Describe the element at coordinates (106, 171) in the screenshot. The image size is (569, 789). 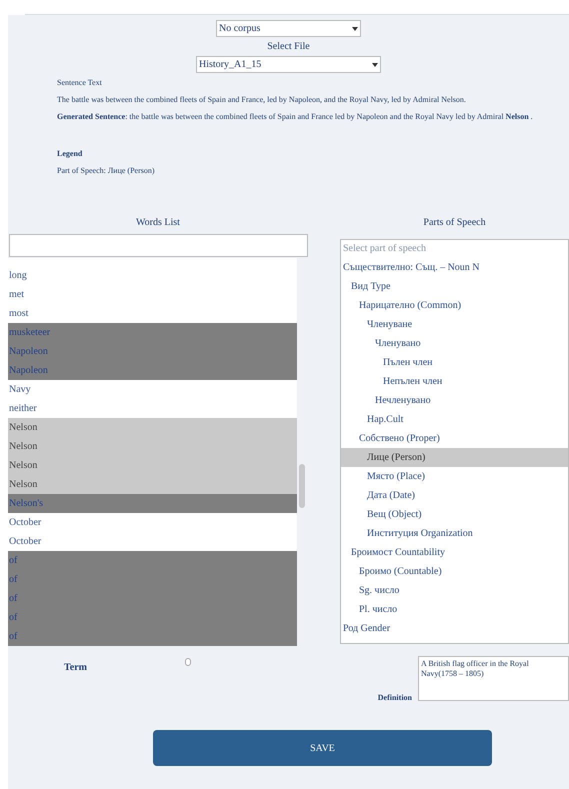
I see `legend-text: Part of Speech: Лице (Person)` at that location.